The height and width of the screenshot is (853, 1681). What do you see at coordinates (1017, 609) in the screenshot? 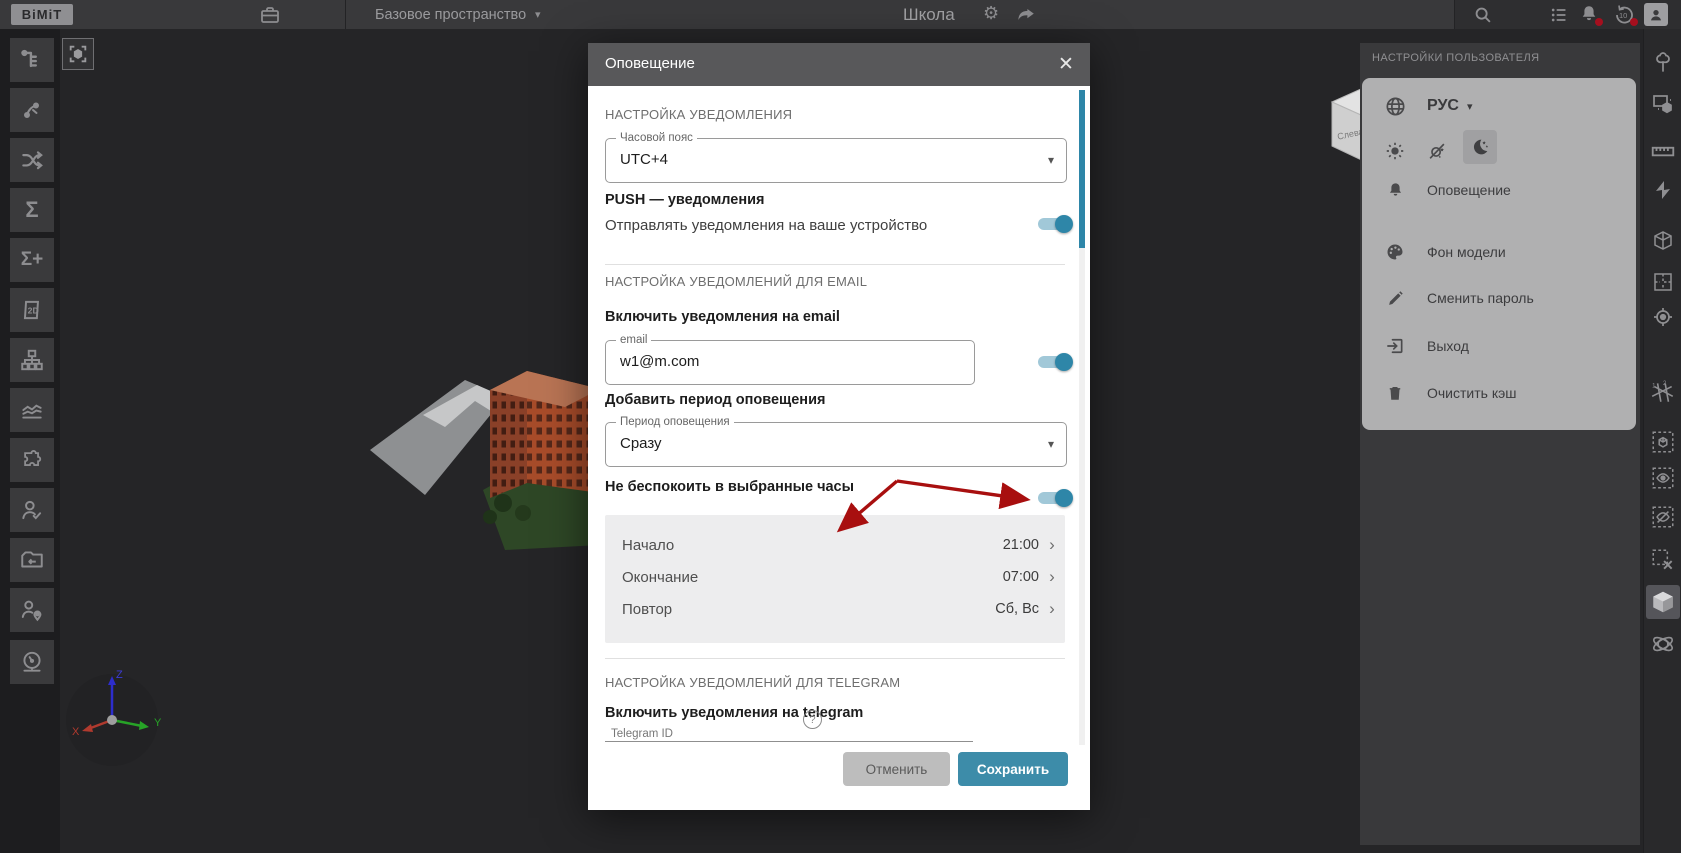
I see `dnd-row-value: Сб, Вс` at bounding box center [1017, 609].